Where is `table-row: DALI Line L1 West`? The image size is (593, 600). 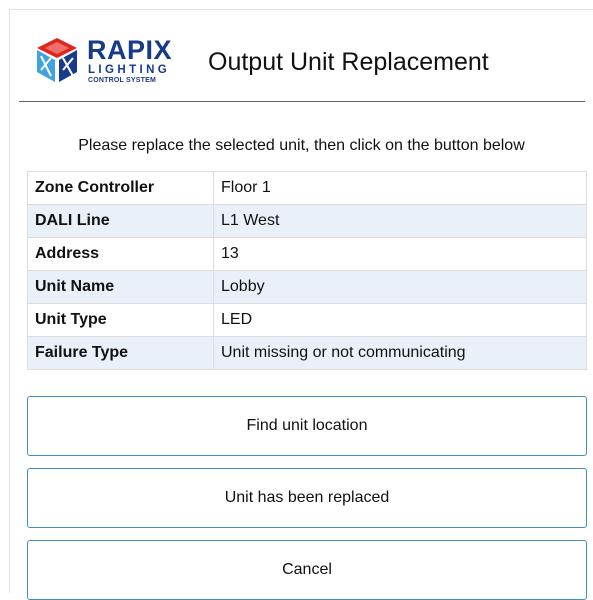 table-row: DALI Line L1 West is located at coordinates (307, 221).